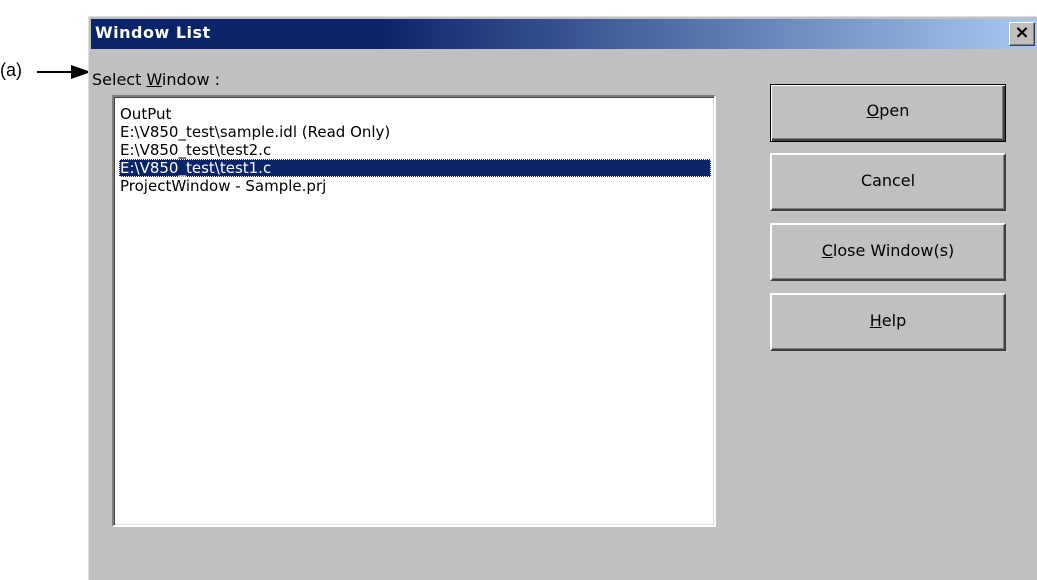 The height and width of the screenshot is (580, 1037). Describe the element at coordinates (415, 150) in the screenshot. I see `window-list-item: E:\V850_test\test2.c` at that location.